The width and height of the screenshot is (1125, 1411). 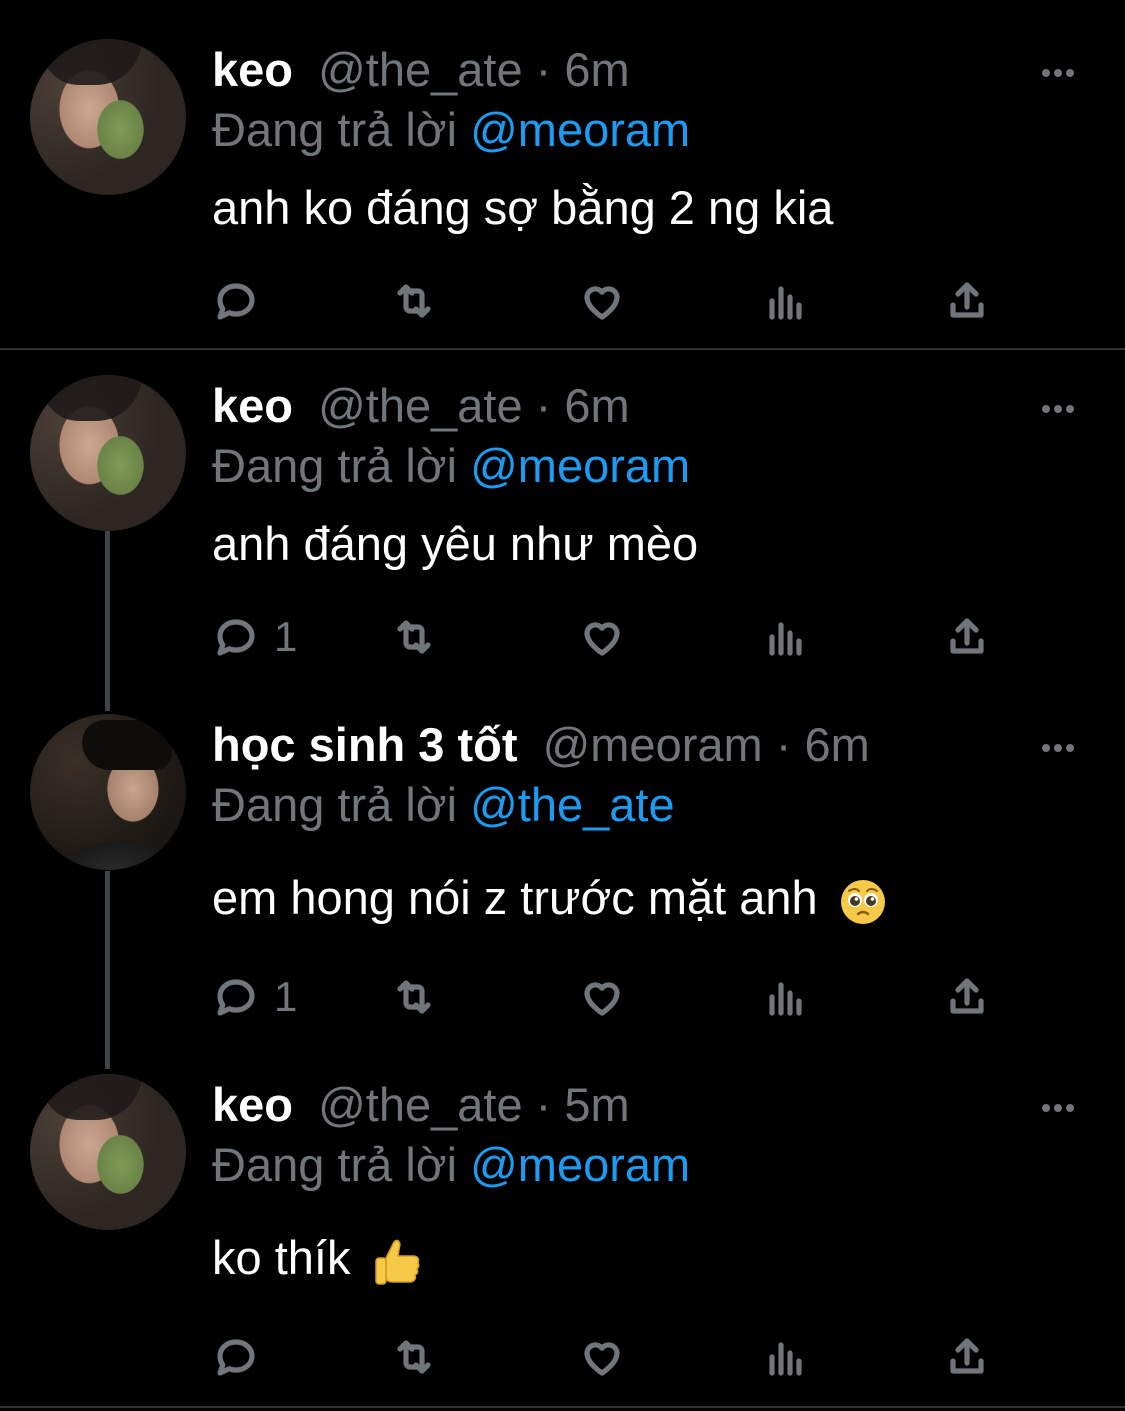 I want to click on timestamp: 5m, so click(x=596, y=1104).